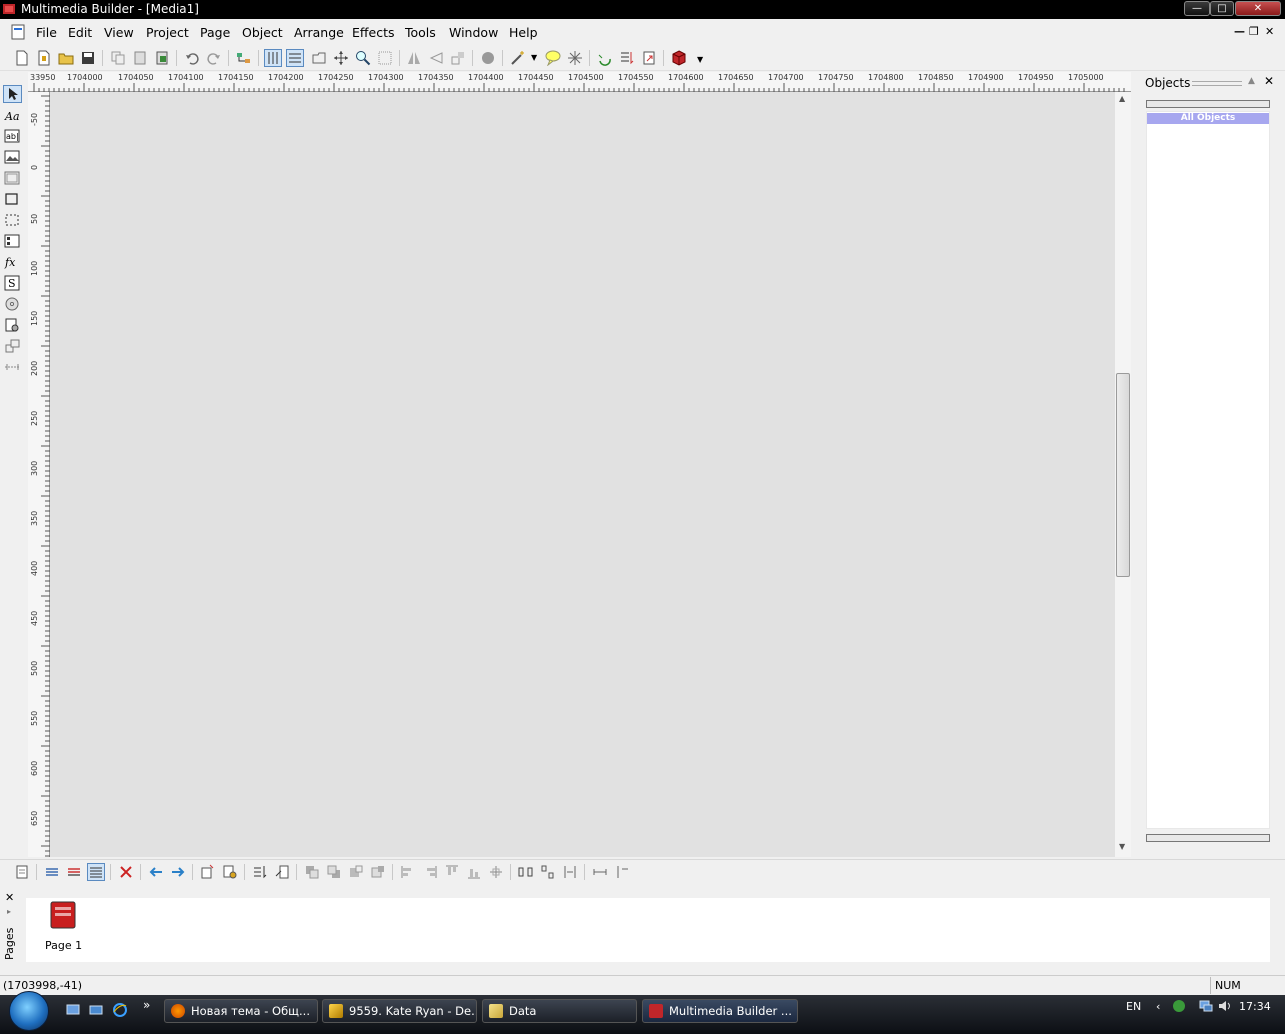 The image size is (1285, 1034). What do you see at coordinates (553, 58) in the screenshot?
I see `speech-bubble-icon` at bounding box center [553, 58].